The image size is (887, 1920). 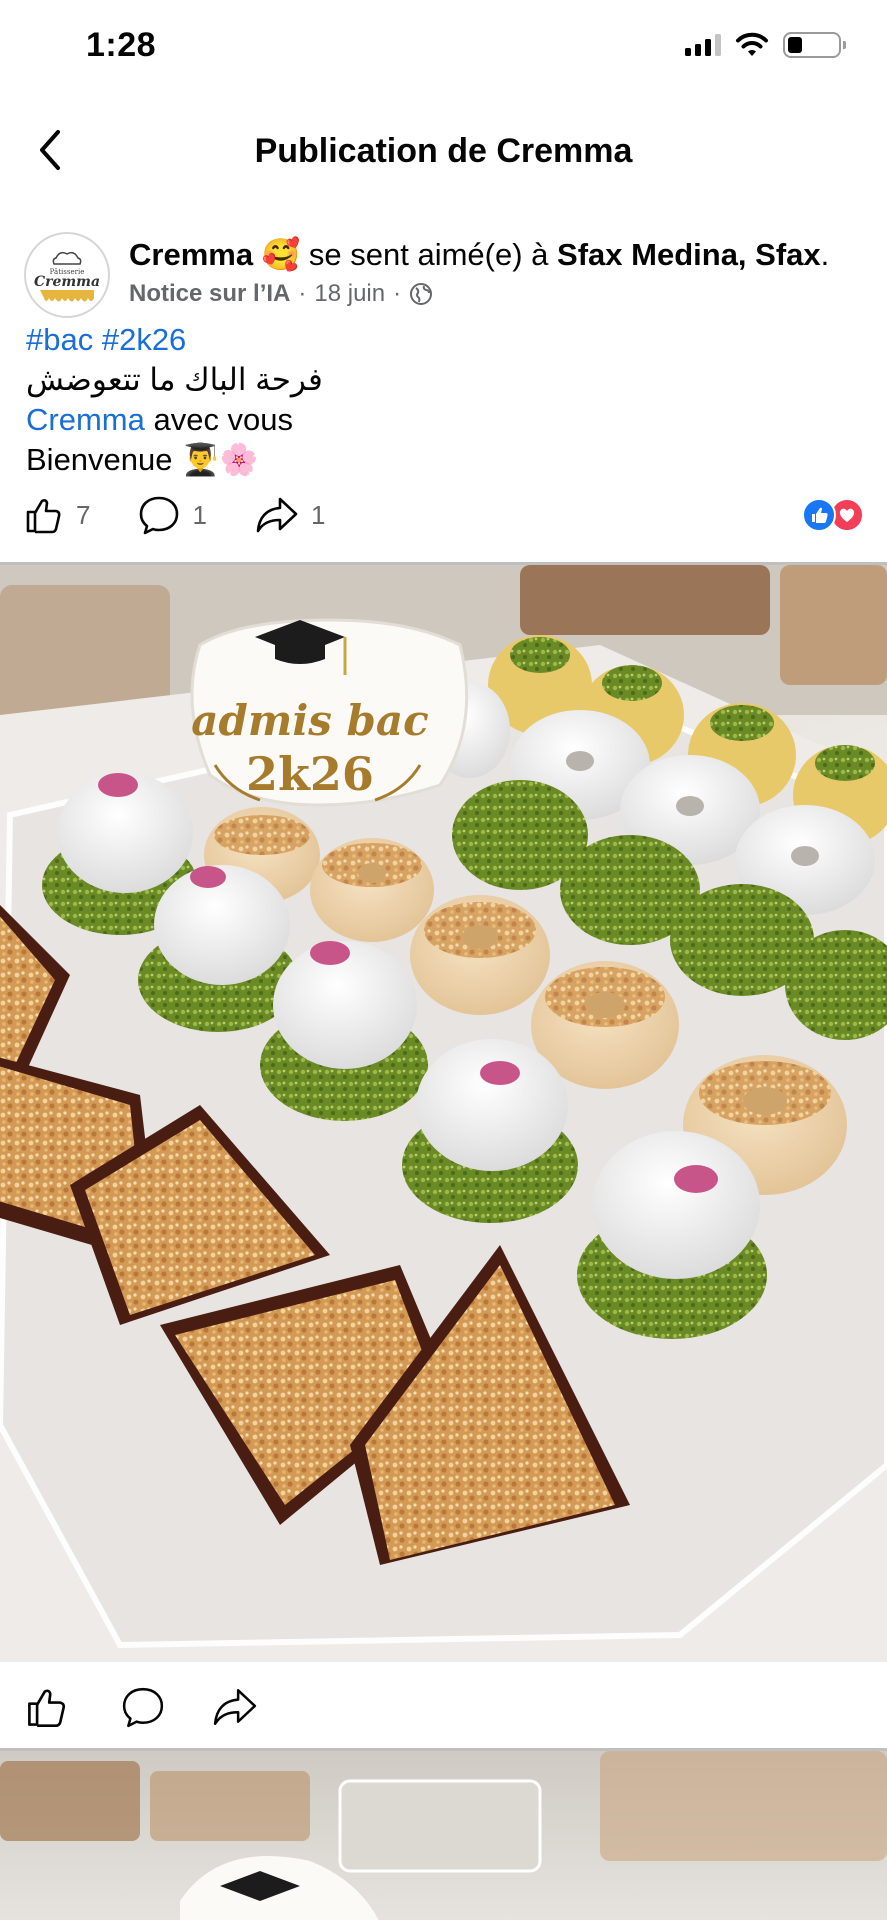 What do you see at coordinates (121, 45) in the screenshot?
I see `status-time: 1:28` at bounding box center [121, 45].